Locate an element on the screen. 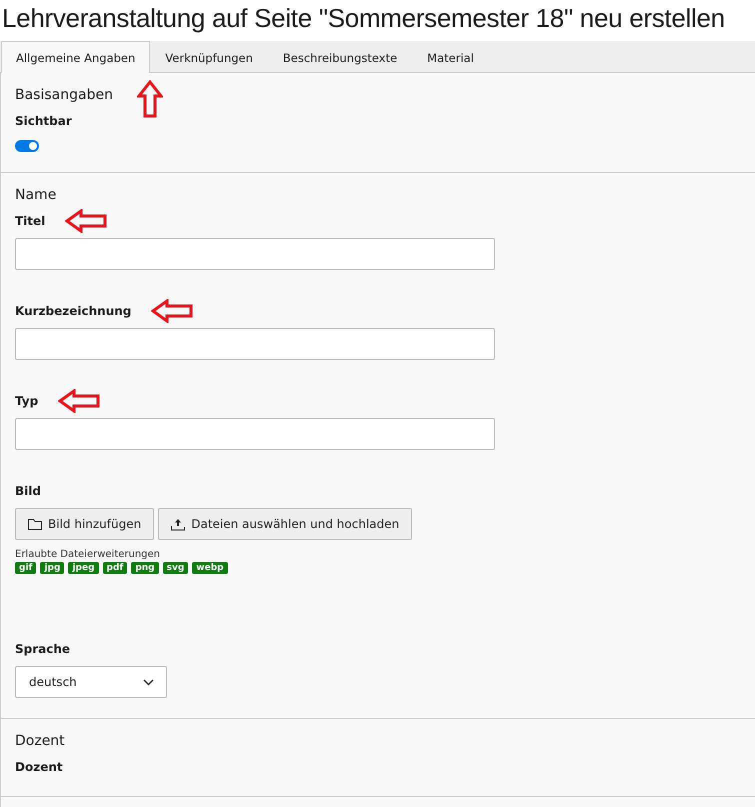 The height and width of the screenshot is (807, 755). folder-icon is located at coordinates (35, 524).